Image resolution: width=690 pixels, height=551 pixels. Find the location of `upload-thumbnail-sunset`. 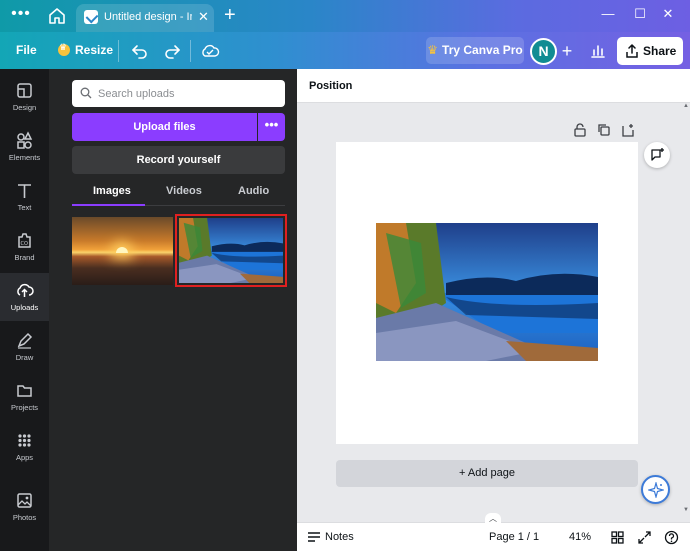

upload-thumbnail-sunset is located at coordinates (122, 251).